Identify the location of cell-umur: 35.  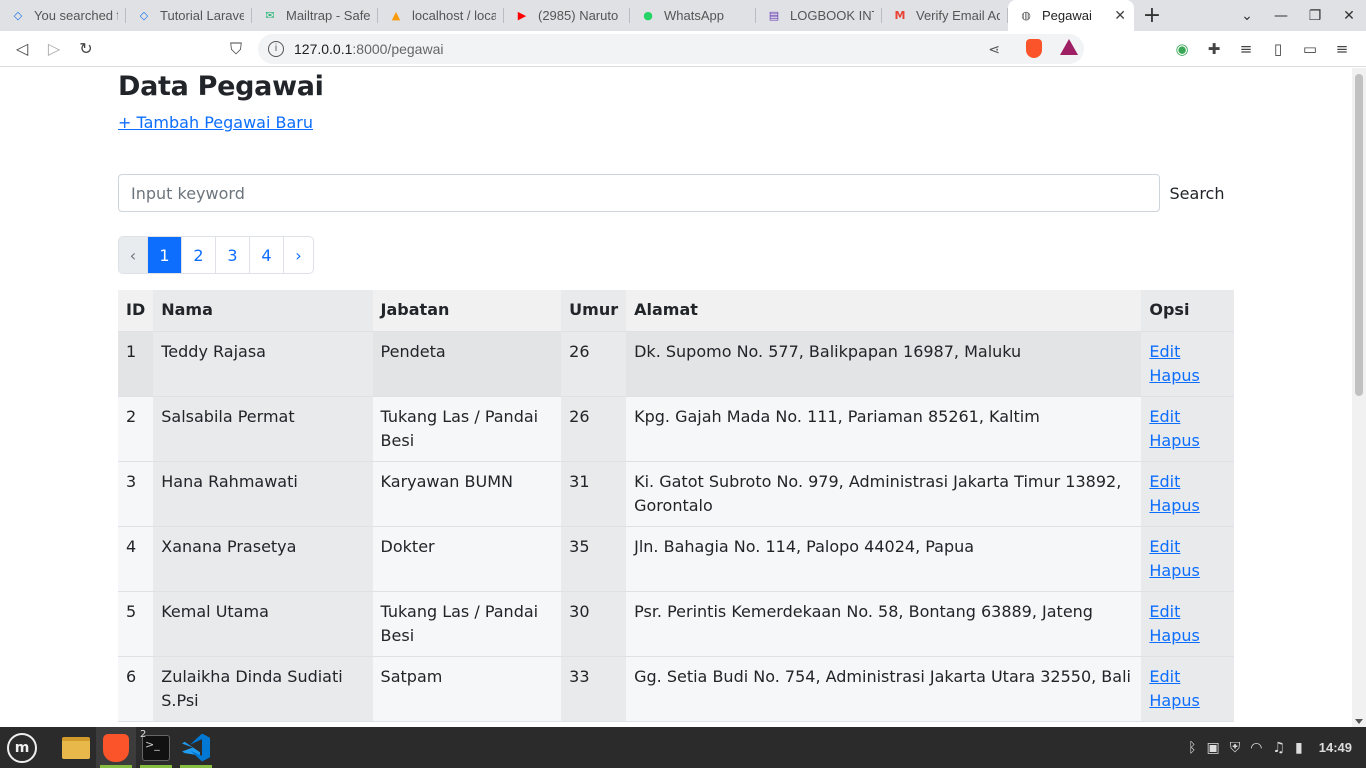
(594, 559).